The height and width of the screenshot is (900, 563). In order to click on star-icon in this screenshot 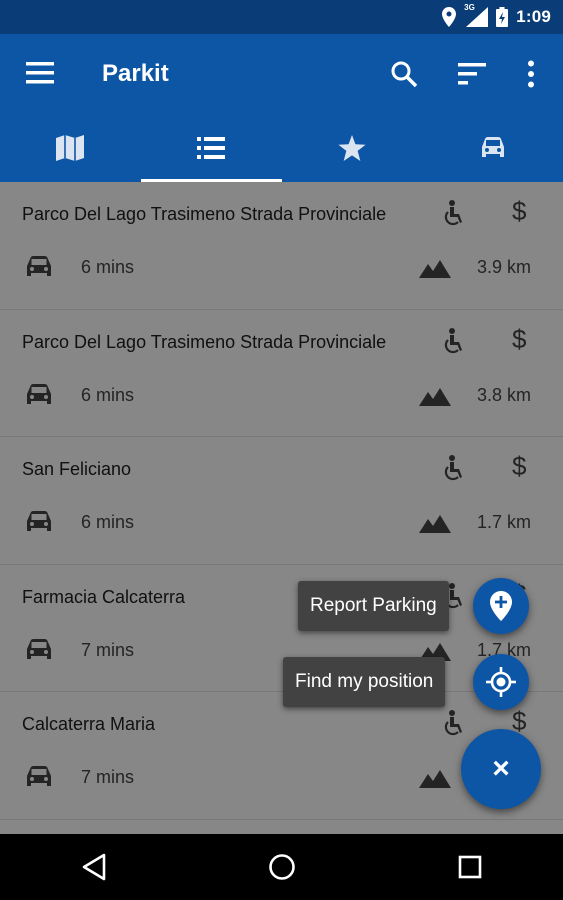, I will do `click(352, 148)`.